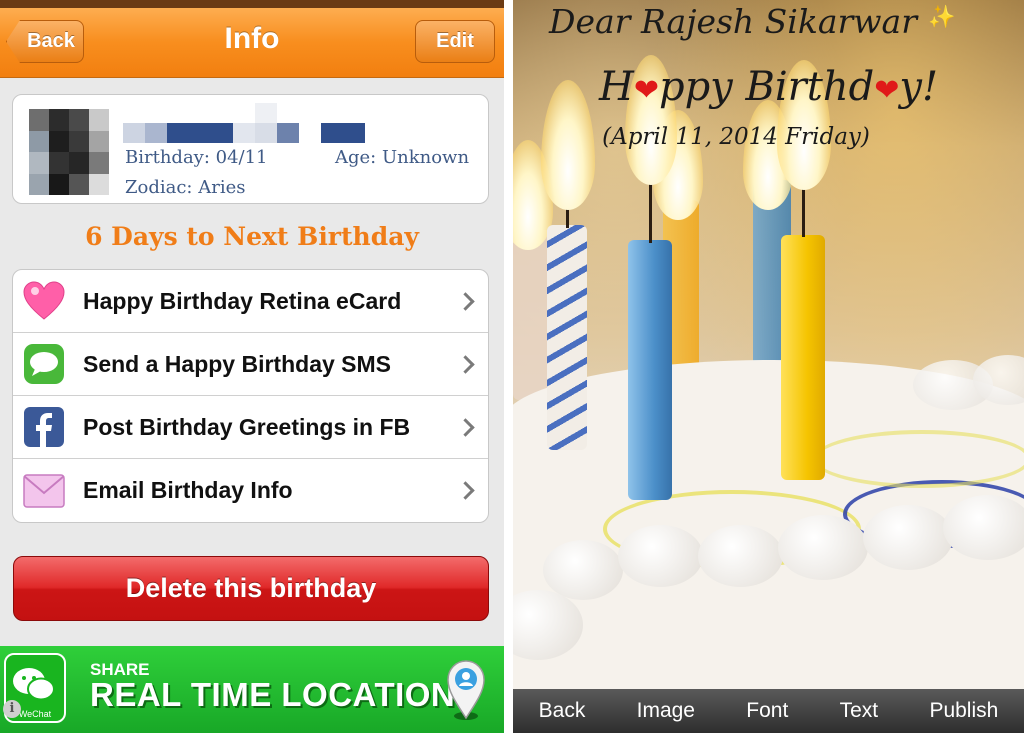 Image resolution: width=1024 pixels, height=733 pixels. What do you see at coordinates (736, 137) in the screenshot?
I see `greeting-date: (April 11, 2014 Friday)` at bounding box center [736, 137].